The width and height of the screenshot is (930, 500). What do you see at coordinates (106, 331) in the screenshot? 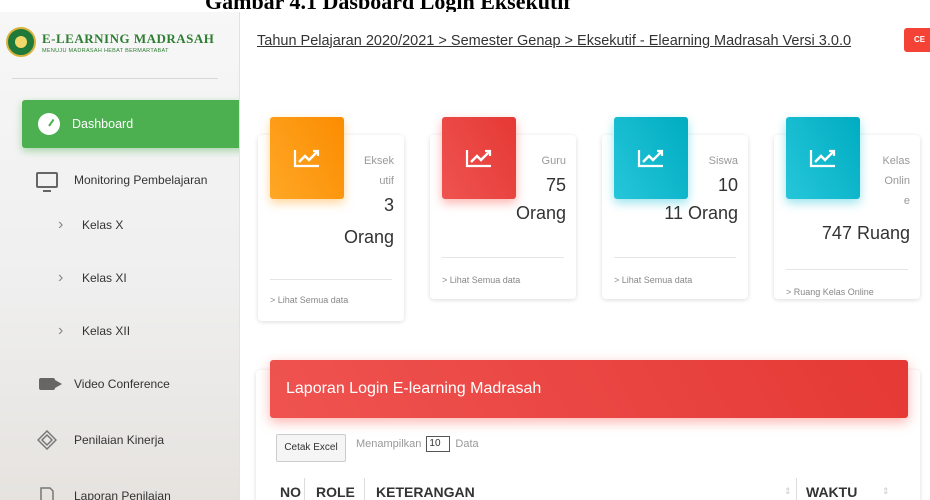
I see `sidebar-item-label: Kelas XII` at bounding box center [106, 331].